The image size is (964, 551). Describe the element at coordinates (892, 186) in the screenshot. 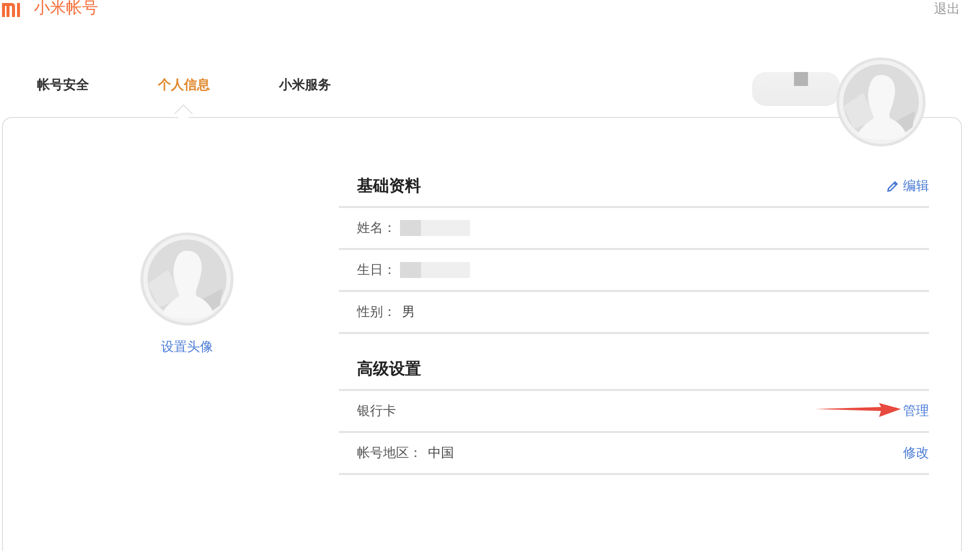

I see `pencil-icon` at that location.